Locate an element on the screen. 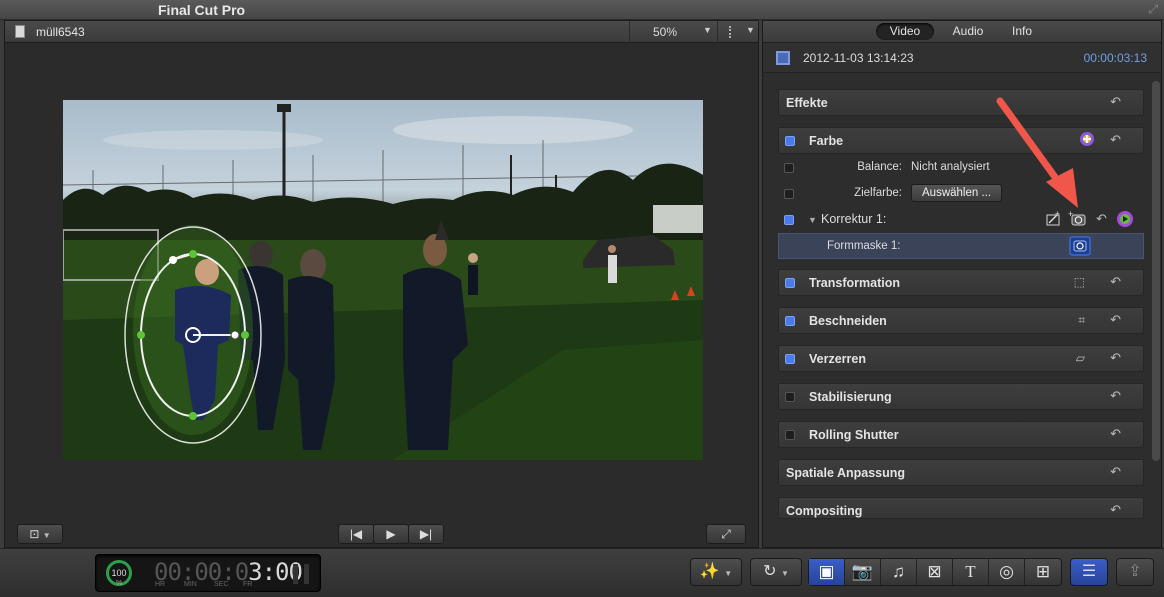 Image resolution: width=1164 pixels, height=597 pixels. section-compositing: Compositing ↶ is located at coordinates (961, 508).